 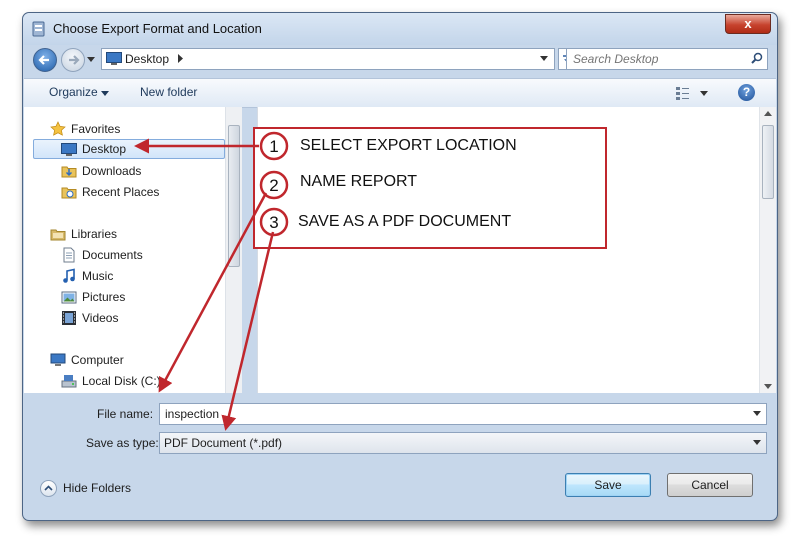 I want to click on file-name-input, so click(x=450, y=414).